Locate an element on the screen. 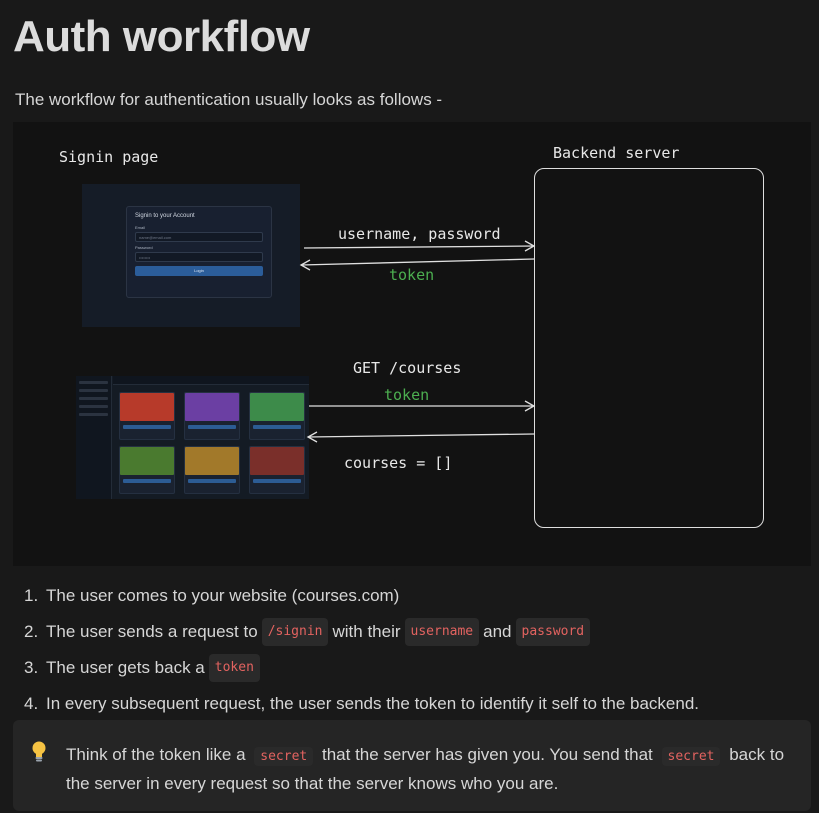  list-number: 1. is located at coordinates (31, 595).